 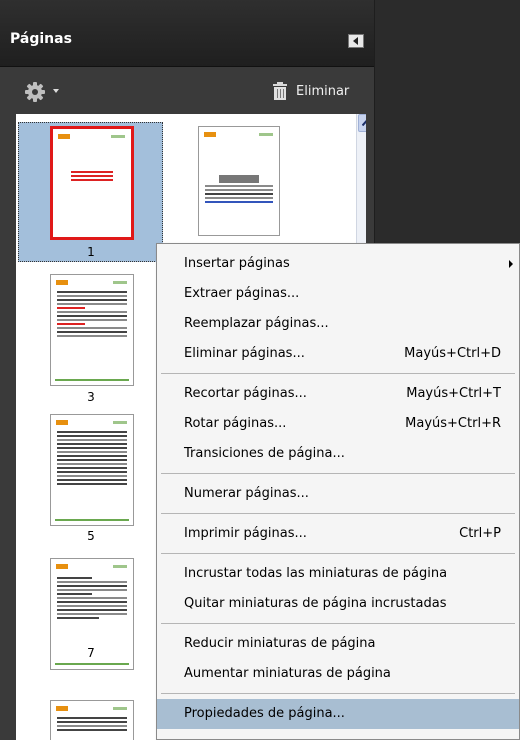 What do you see at coordinates (338, 394) in the screenshot?
I see `menu-item-crop-pages: Recortar páginas... Mayús+Ctrl+T` at bounding box center [338, 394].